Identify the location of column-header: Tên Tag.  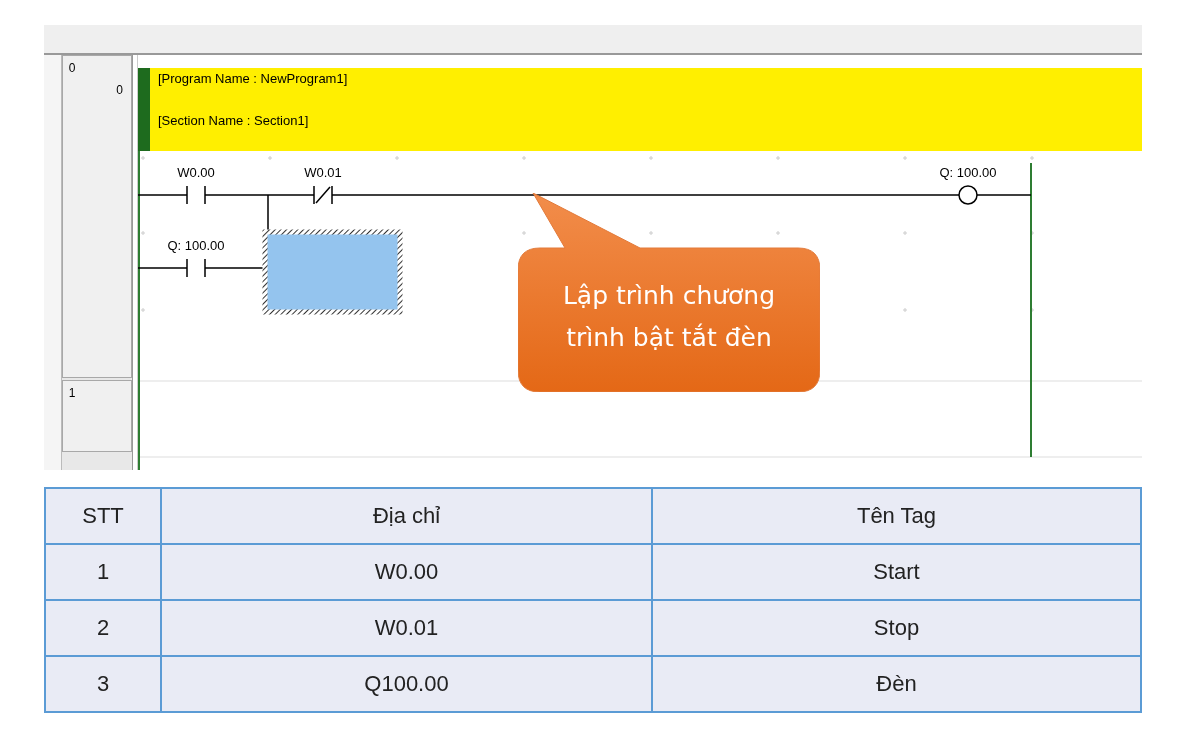
(896, 516).